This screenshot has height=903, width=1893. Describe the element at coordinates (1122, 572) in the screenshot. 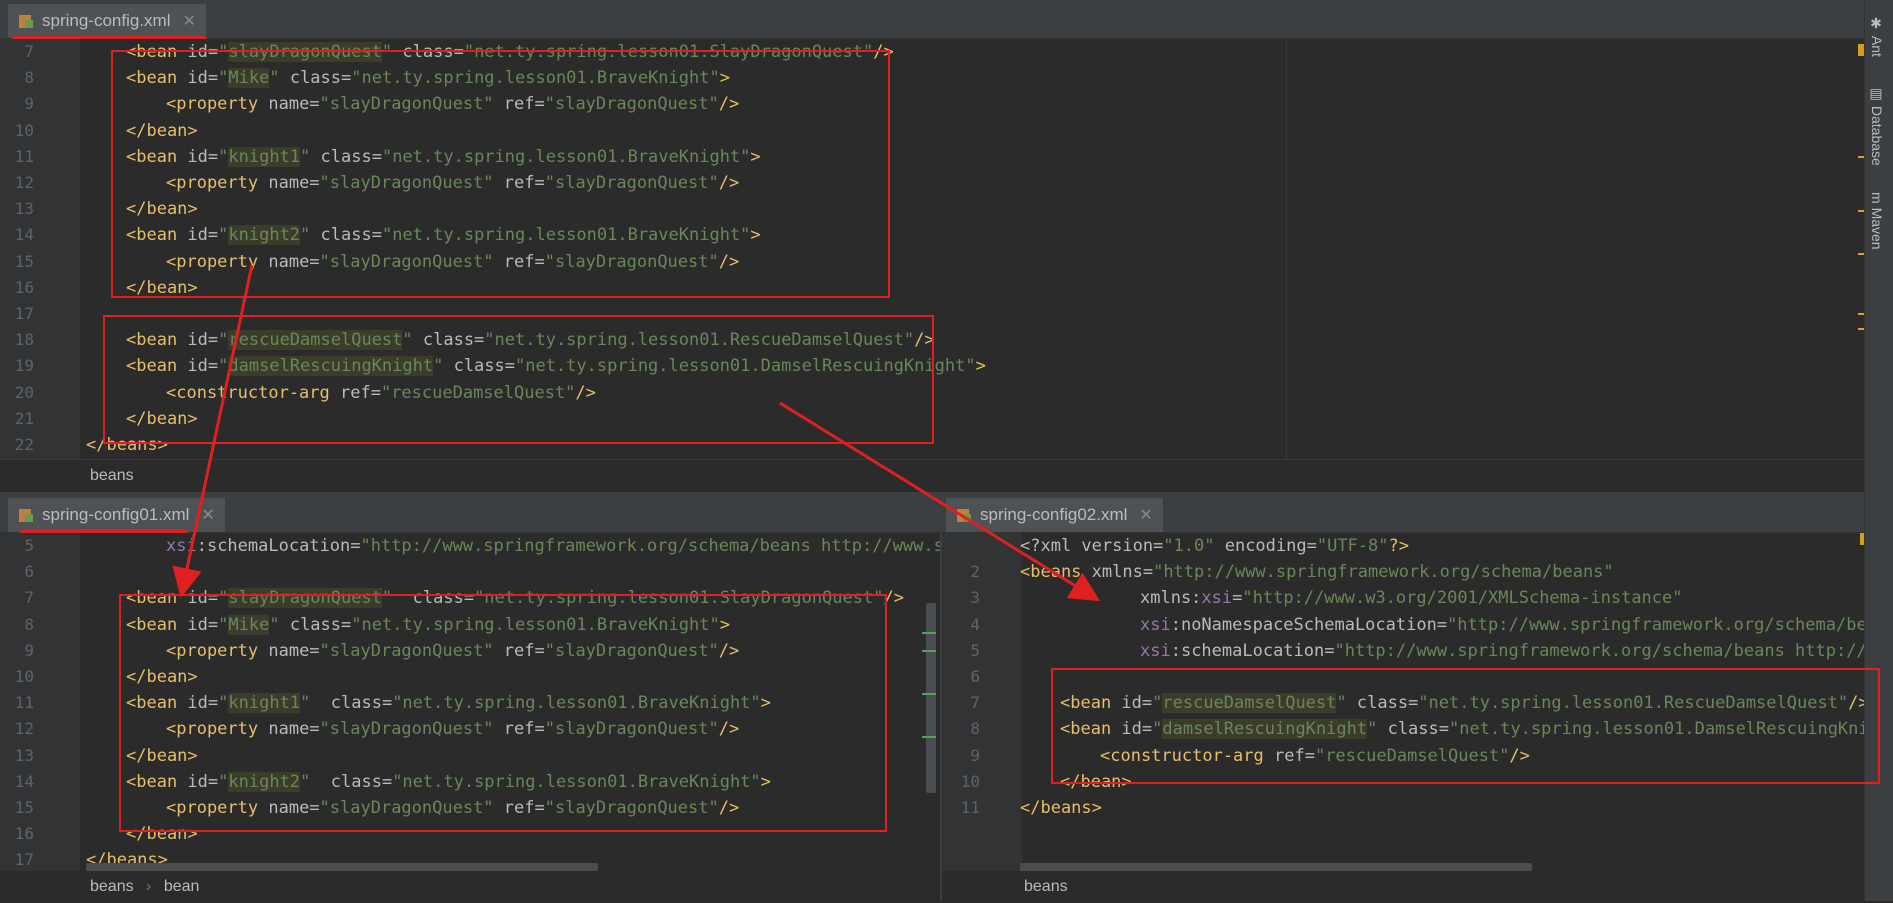

I see `code-token: xmlns=` at that location.